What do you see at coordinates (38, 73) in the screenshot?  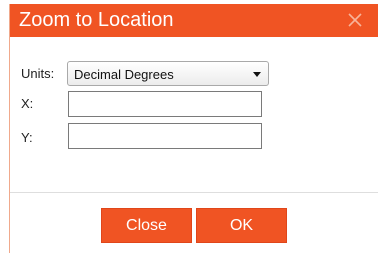 I see `units-label: Units:` at bounding box center [38, 73].